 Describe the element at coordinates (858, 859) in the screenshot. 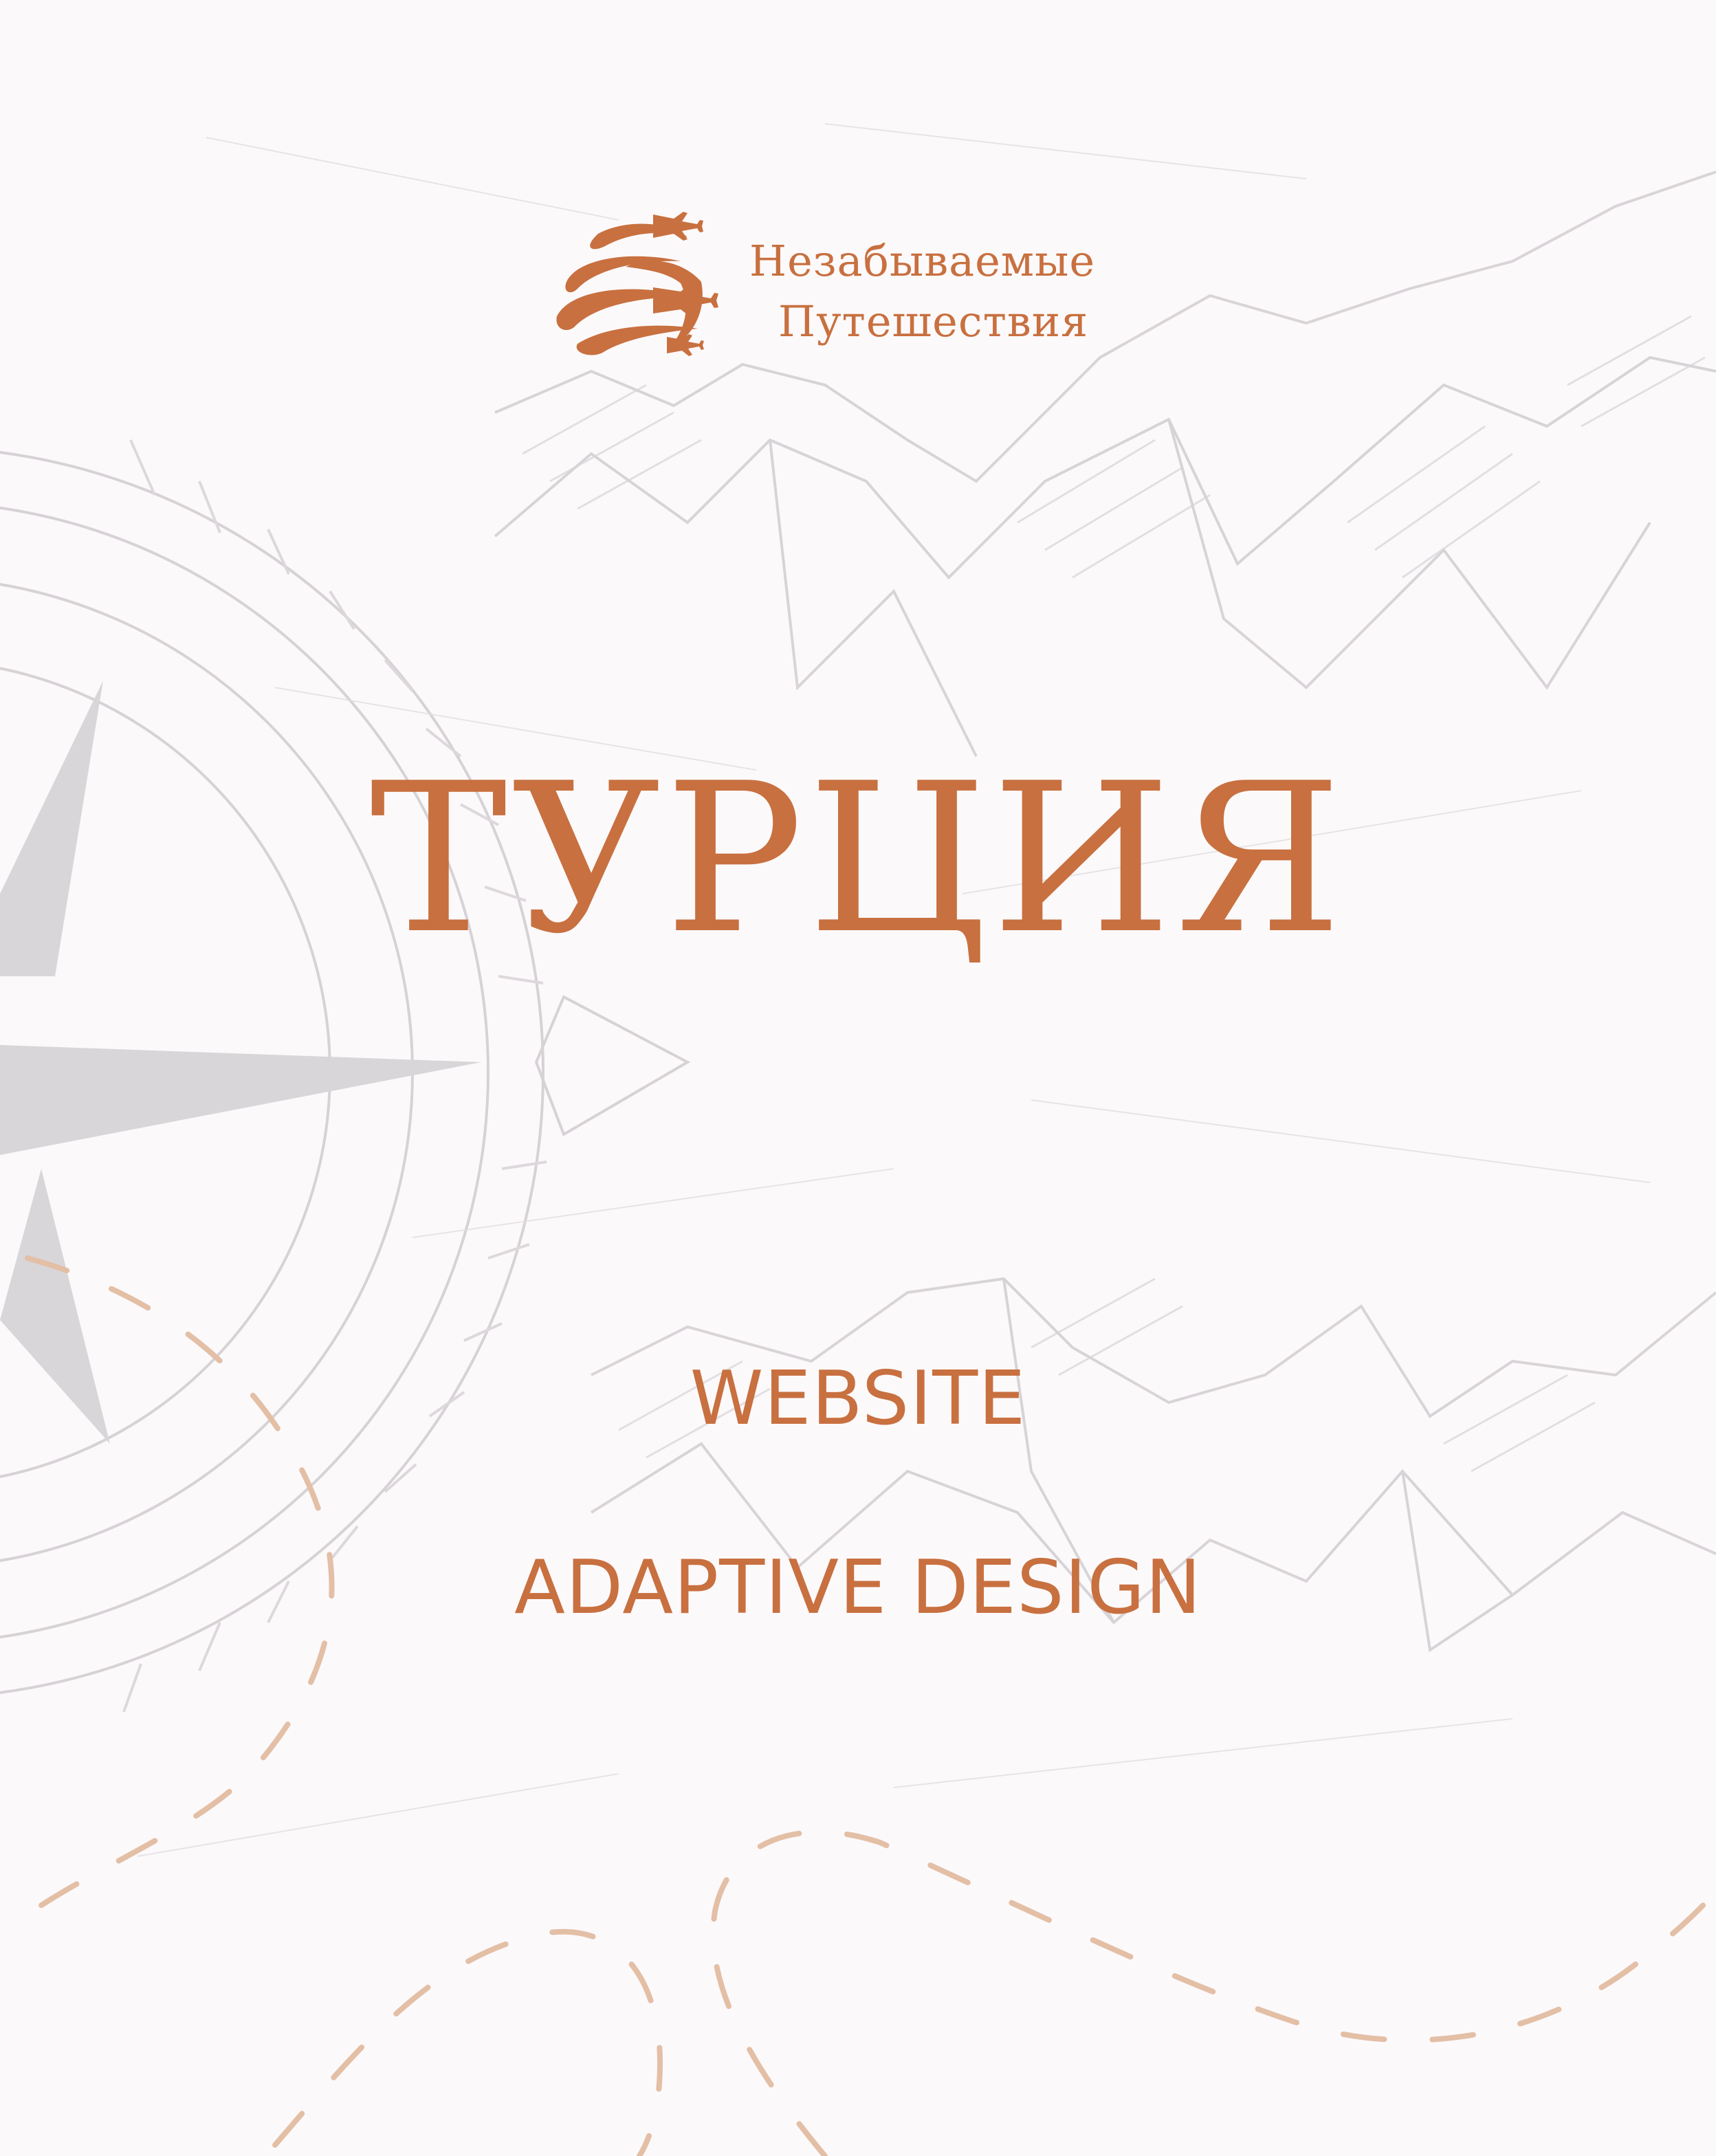

I see `page-title: ТУРЦИЯ` at that location.